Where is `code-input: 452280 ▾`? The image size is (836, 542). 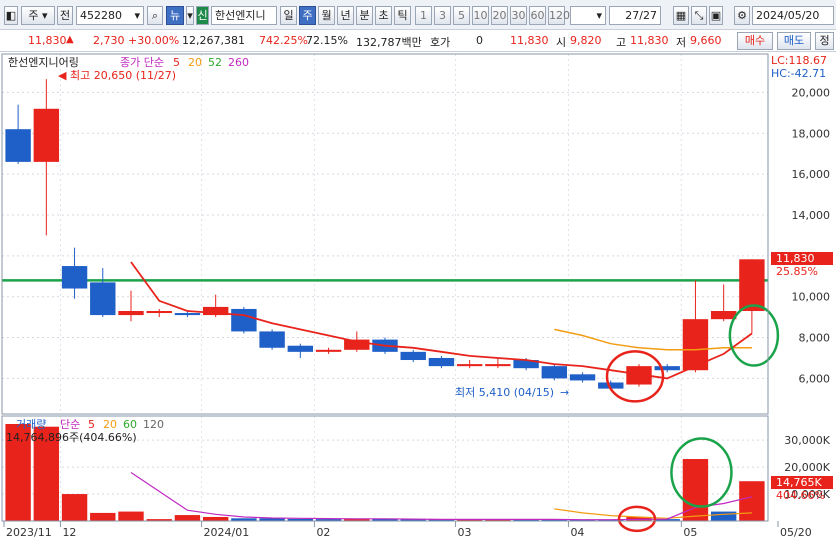 code-input: 452280 ▾ is located at coordinates (110, 15).